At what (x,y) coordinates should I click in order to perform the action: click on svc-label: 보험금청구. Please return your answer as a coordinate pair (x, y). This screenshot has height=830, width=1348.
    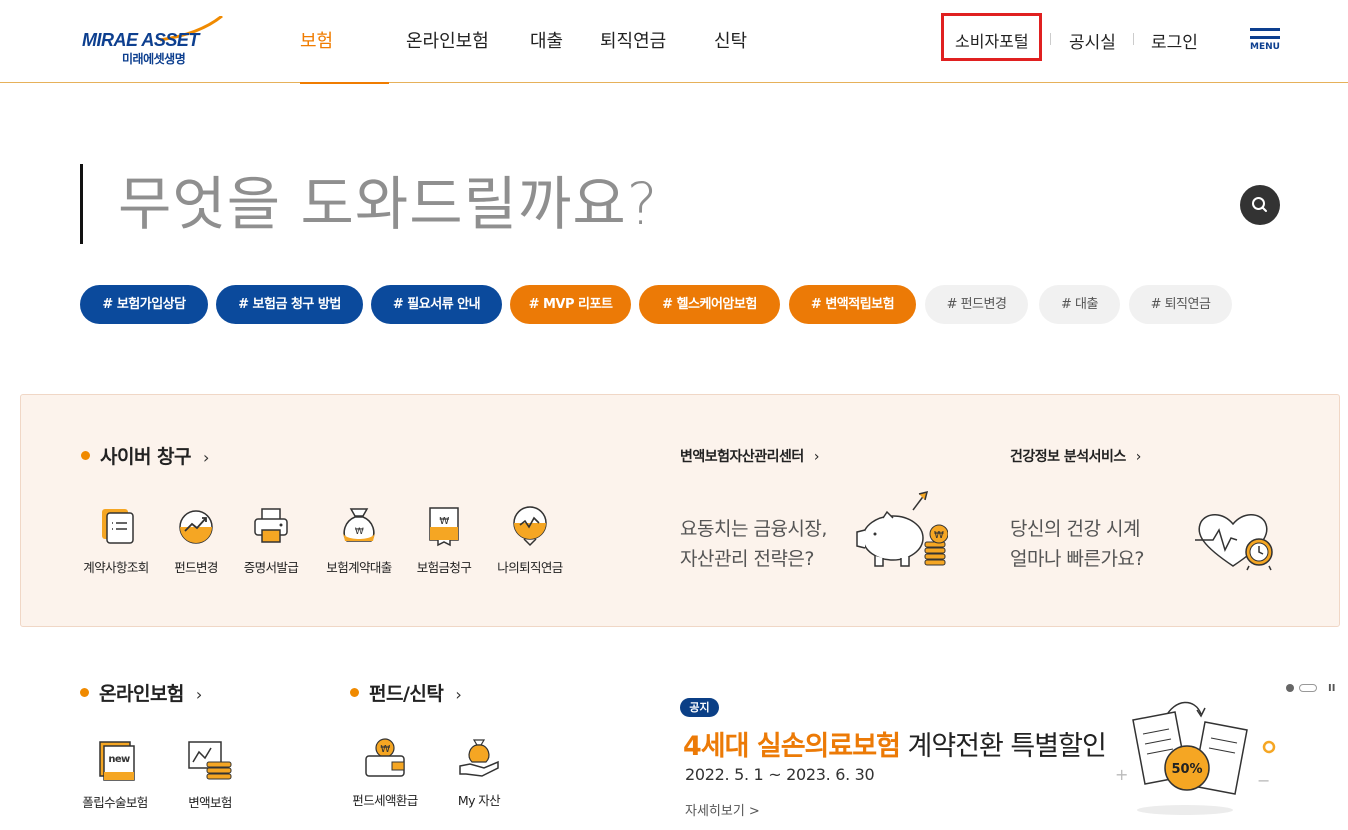
    Looking at the image, I should click on (444, 567).